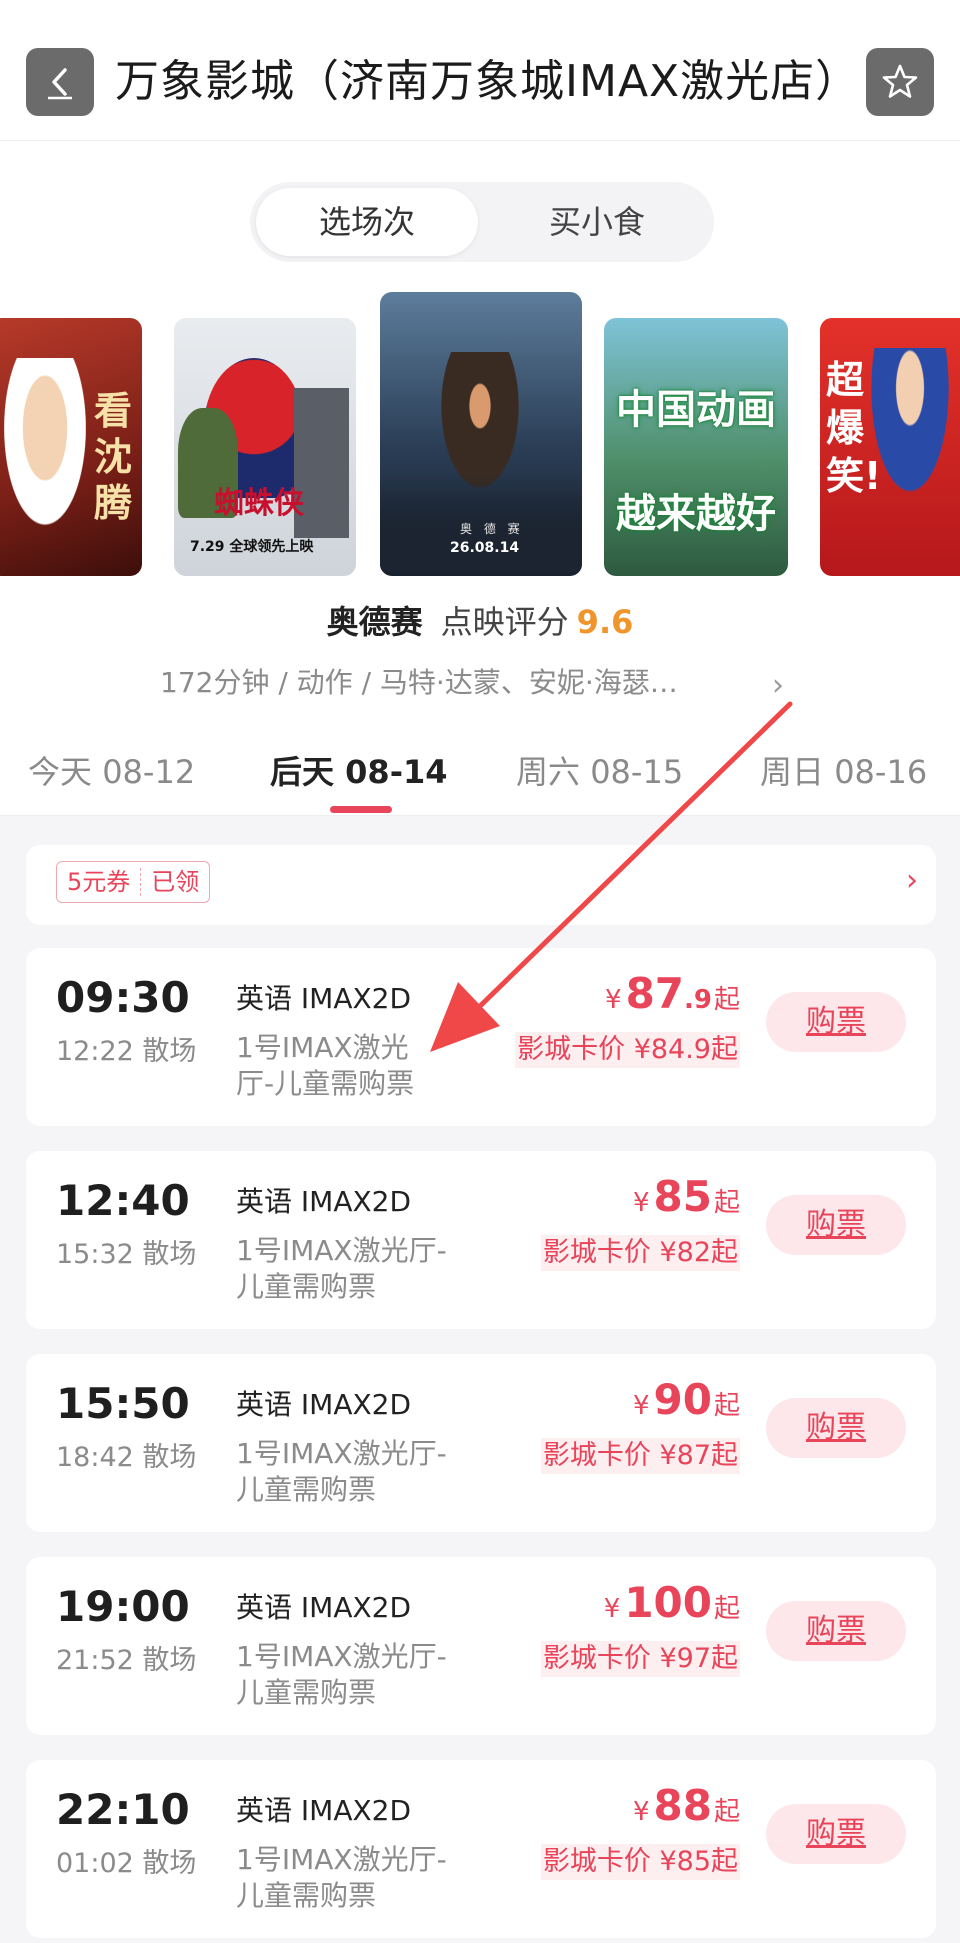  What do you see at coordinates (60, 772) in the screenshot?
I see `date-tab-day: 今天` at bounding box center [60, 772].